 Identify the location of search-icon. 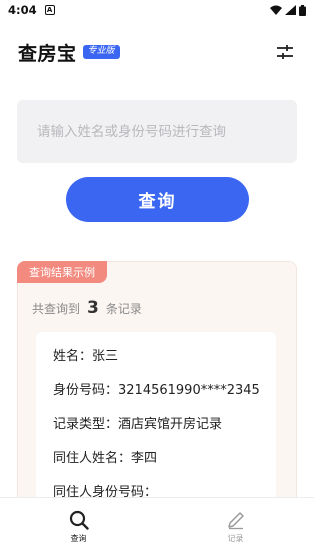
(79, 520).